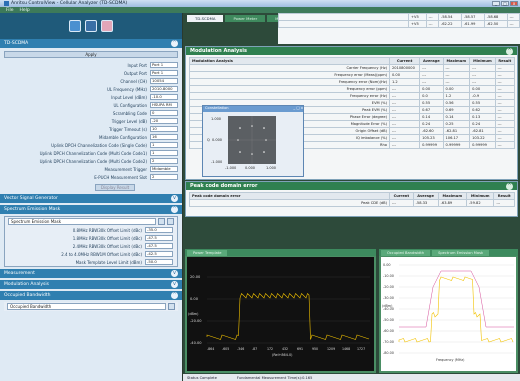 This screenshot has width=520, height=381. What do you see at coordinates (82, 221) in the screenshot?
I see `sem-selector: Spectrum Emission Mask` at bounding box center [82, 221].